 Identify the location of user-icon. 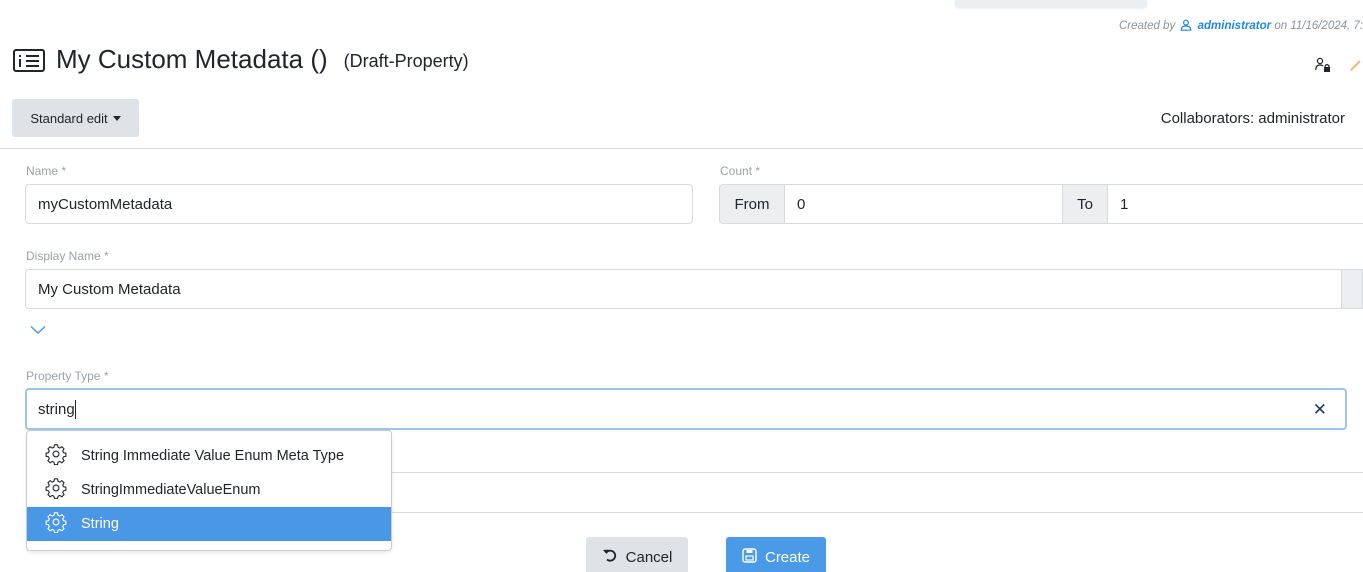
(1186, 26).